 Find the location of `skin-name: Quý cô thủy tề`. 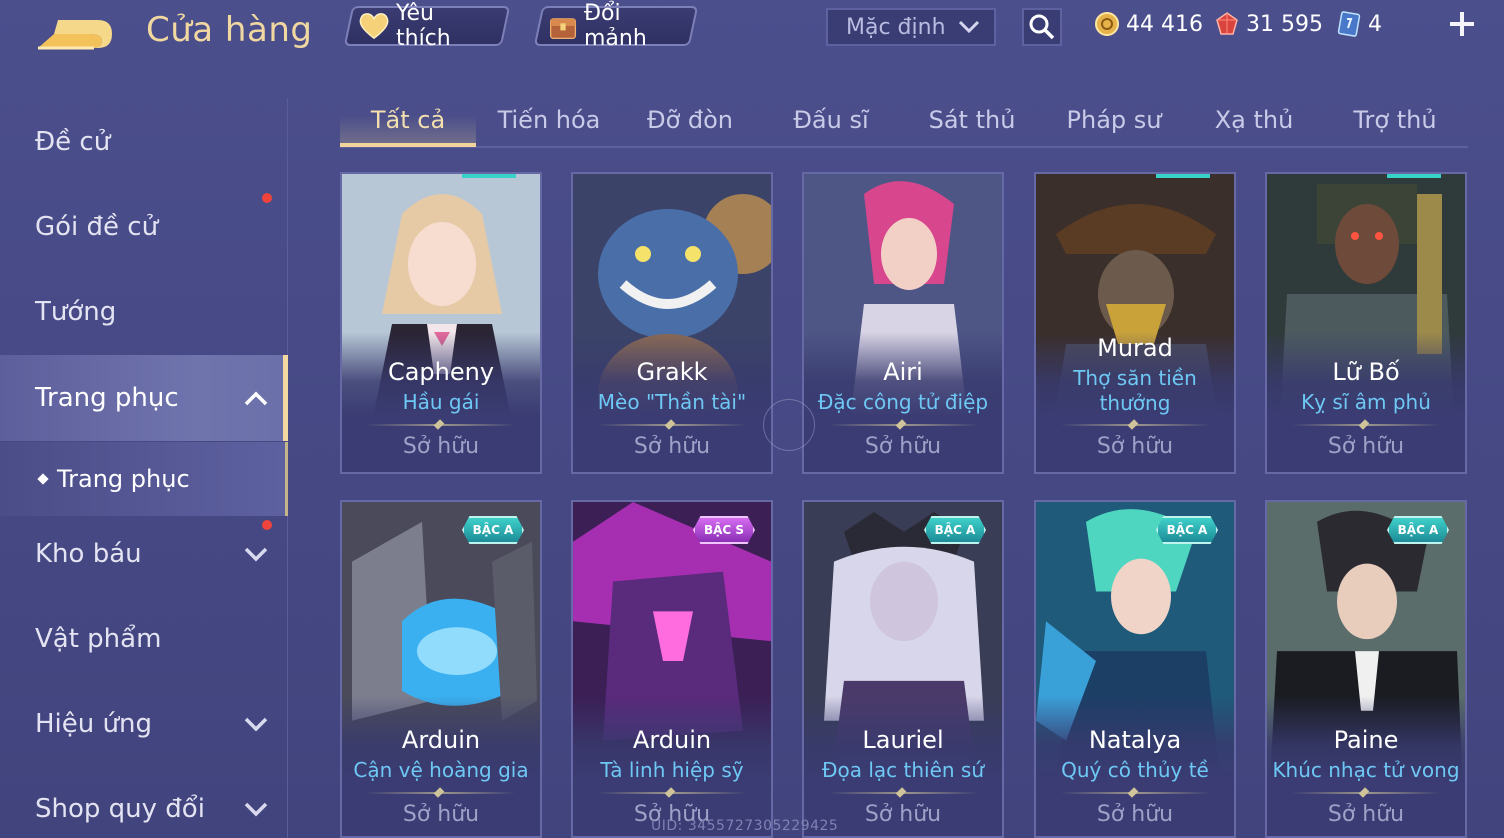

skin-name: Quý cô thủy tề is located at coordinates (1135, 770).